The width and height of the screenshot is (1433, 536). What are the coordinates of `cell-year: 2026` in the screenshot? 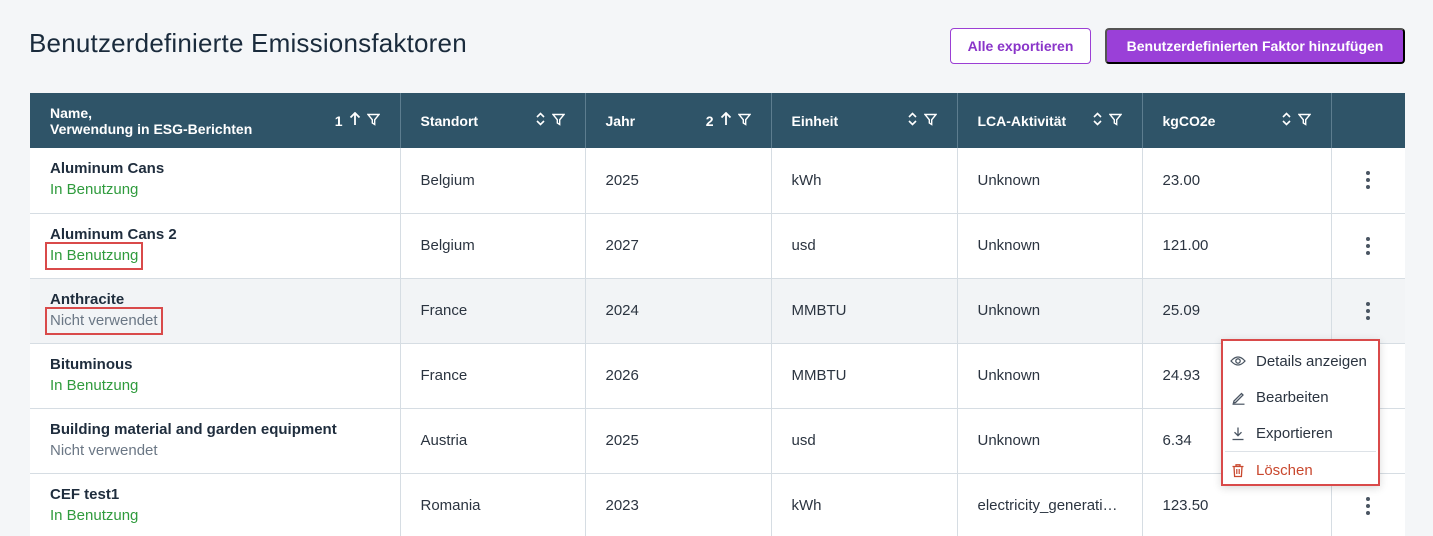 It's located at (678, 376).